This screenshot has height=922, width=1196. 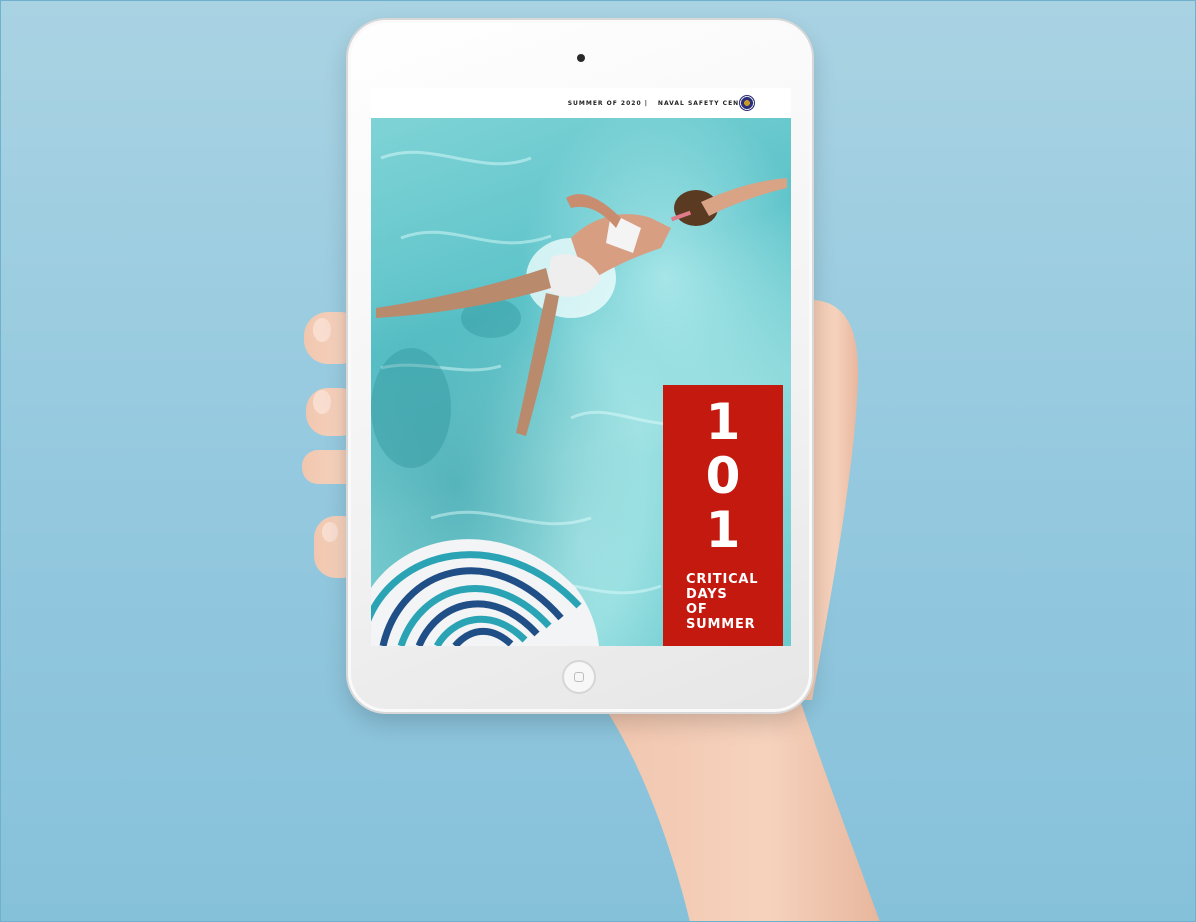 I want to click on cover-header: SUMMER OF 2020 | NAVAL SAFETY CENTER, so click(x=581, y=103).